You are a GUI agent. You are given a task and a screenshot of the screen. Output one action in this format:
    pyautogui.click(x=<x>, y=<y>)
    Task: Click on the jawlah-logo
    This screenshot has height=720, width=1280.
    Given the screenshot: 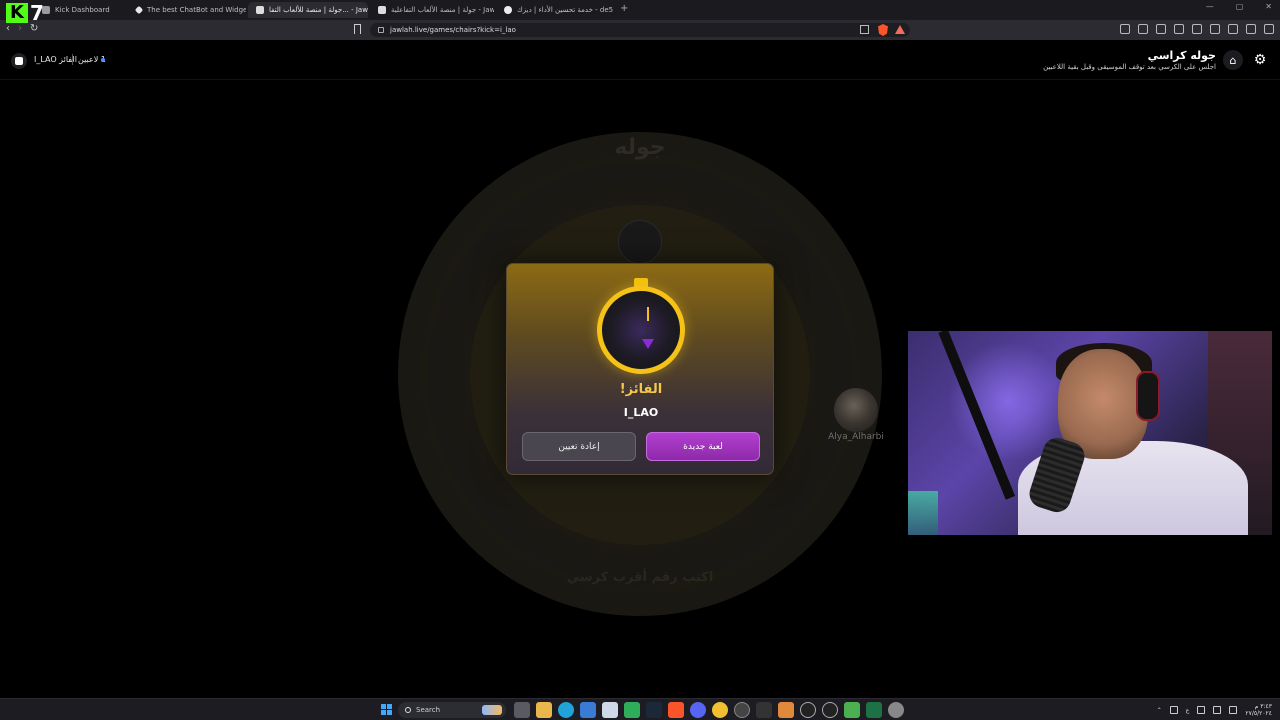 What is the action you would take?
    pyautogui.click(x=19, y=61)
    